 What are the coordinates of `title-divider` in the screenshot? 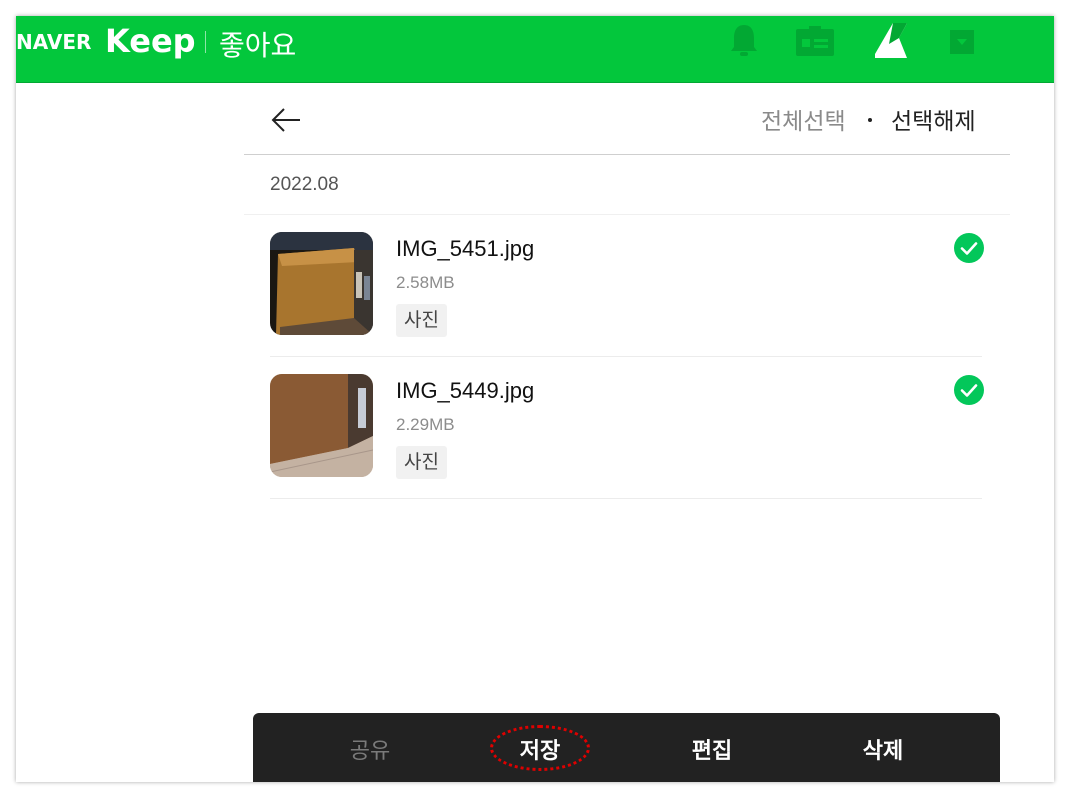 It's located at (205, 42).